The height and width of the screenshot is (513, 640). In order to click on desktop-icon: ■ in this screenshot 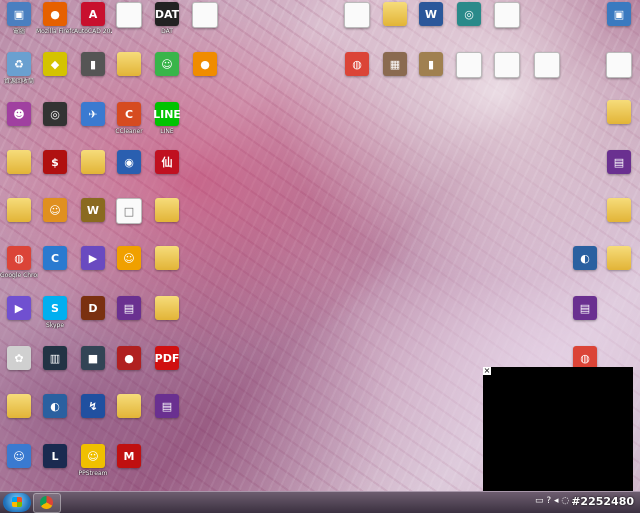, I will do `click(93, 359)`.